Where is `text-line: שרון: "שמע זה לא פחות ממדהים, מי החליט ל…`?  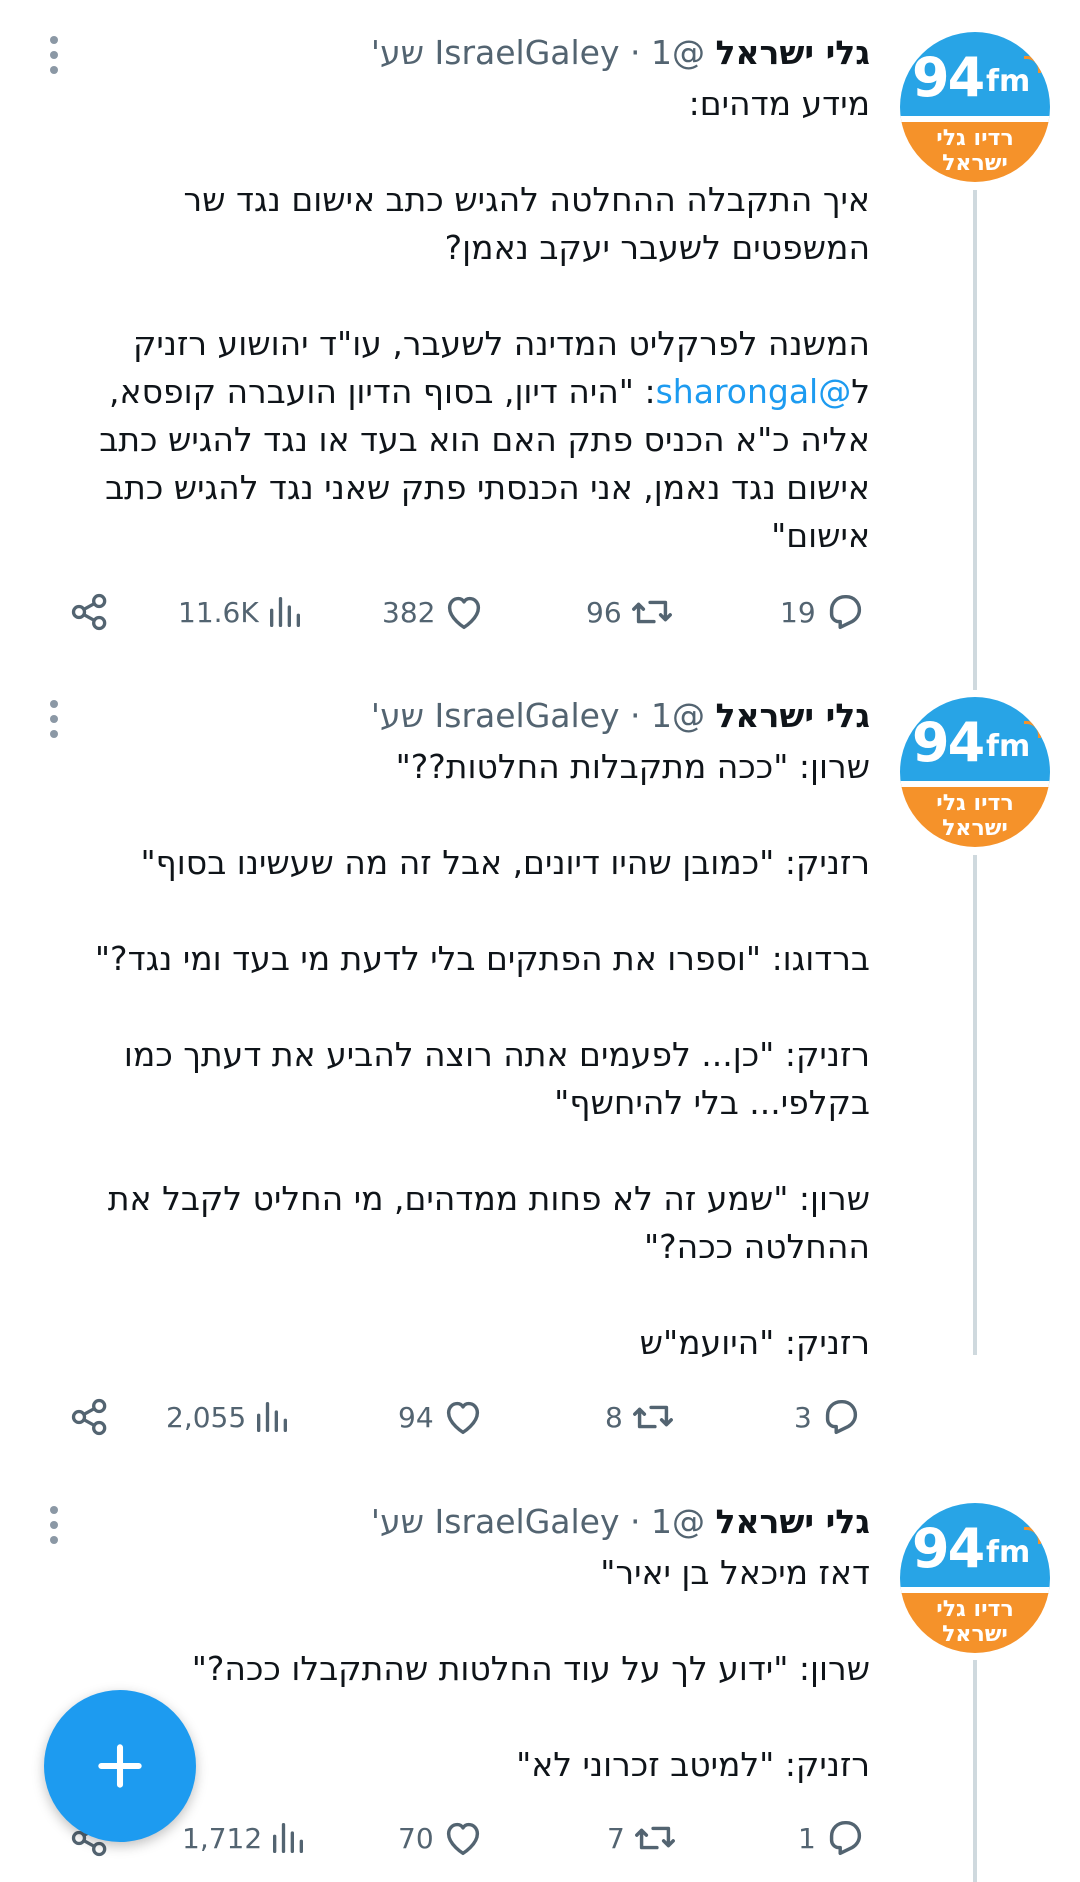 text-line: שרון: "שמע זה לא פחות ממדהים, מי החליט ל… is located at coordinates (488, 1198).